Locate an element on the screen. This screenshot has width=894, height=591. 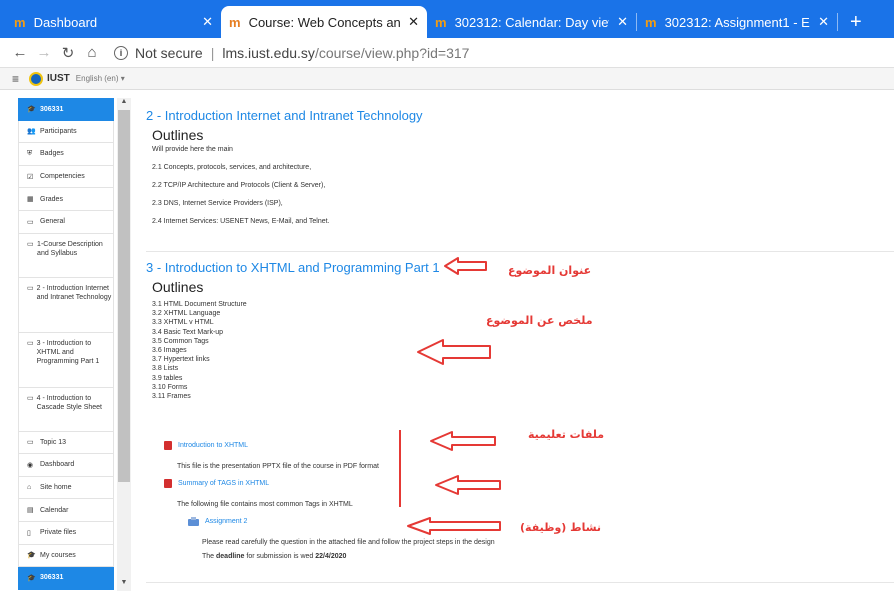
assignment-link: Assignment 2 is located at coordinates (217, 521).